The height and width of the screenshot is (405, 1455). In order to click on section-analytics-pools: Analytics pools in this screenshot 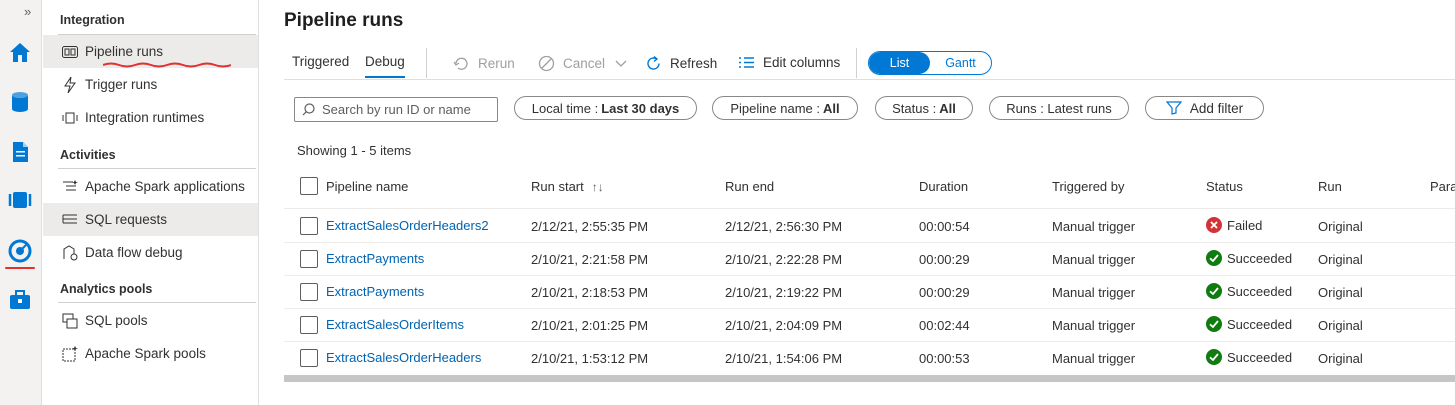, I will do `click(106, 289)`.